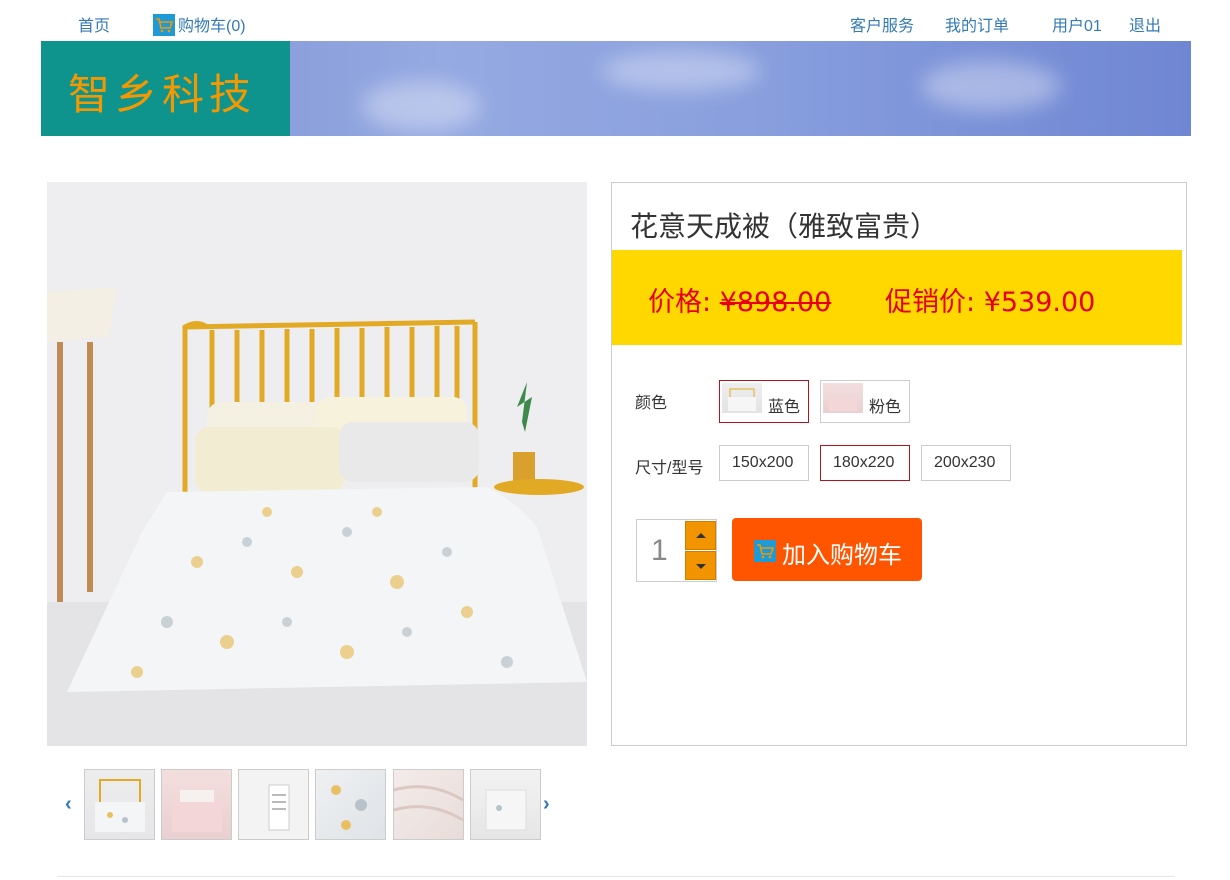 Image resolution: width=1230 pixels, height=880 pixels. Describe the element at coordinates (552, 804) in the screenshot. I see `chevron-right-icon: ›` at that location.